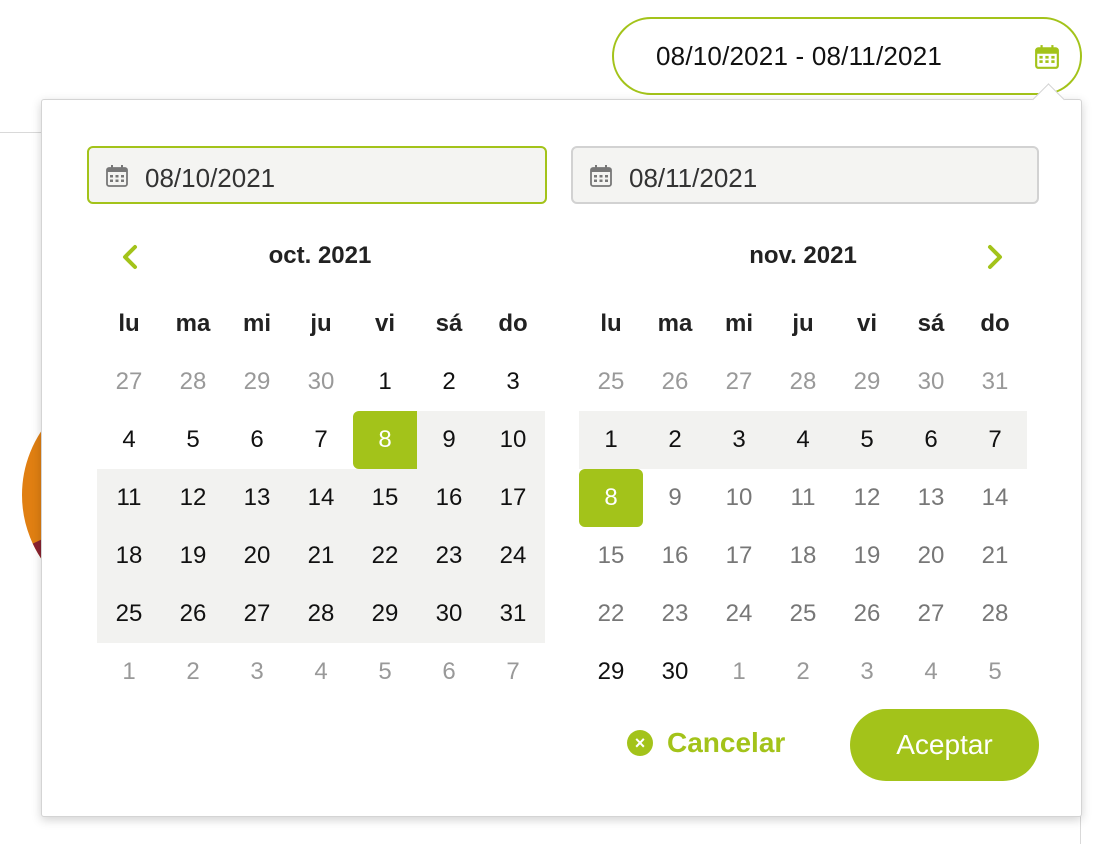 This screenshot has height=844, width=1112. Describe the element at coordinates (513, 323) in the screenshot. I see `weekday-label: do` at that location.